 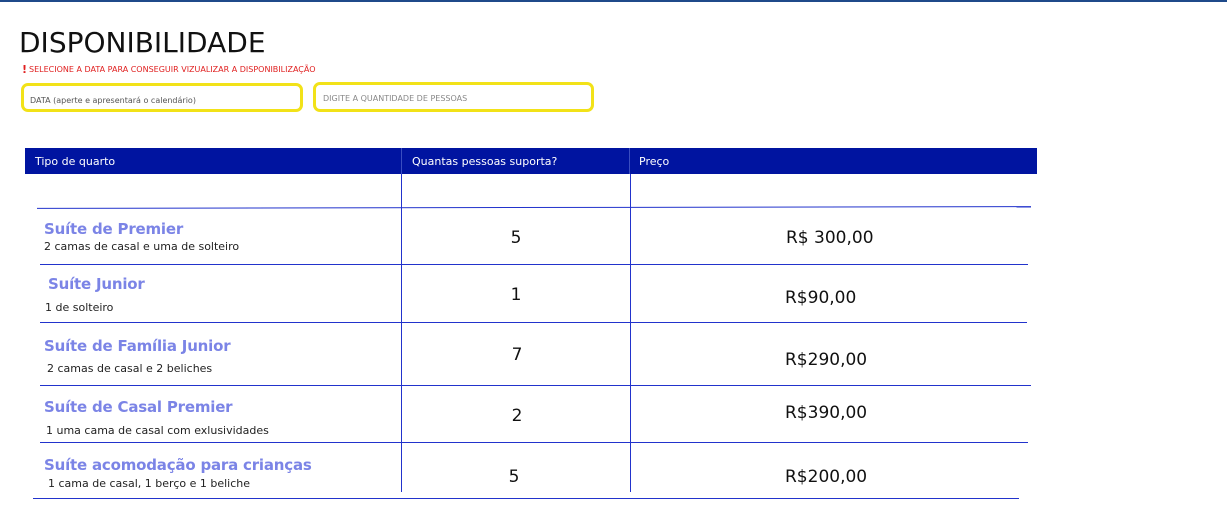 I want to click on room-name: Suíte acomodação para crianças, so click(x=178, y=465).